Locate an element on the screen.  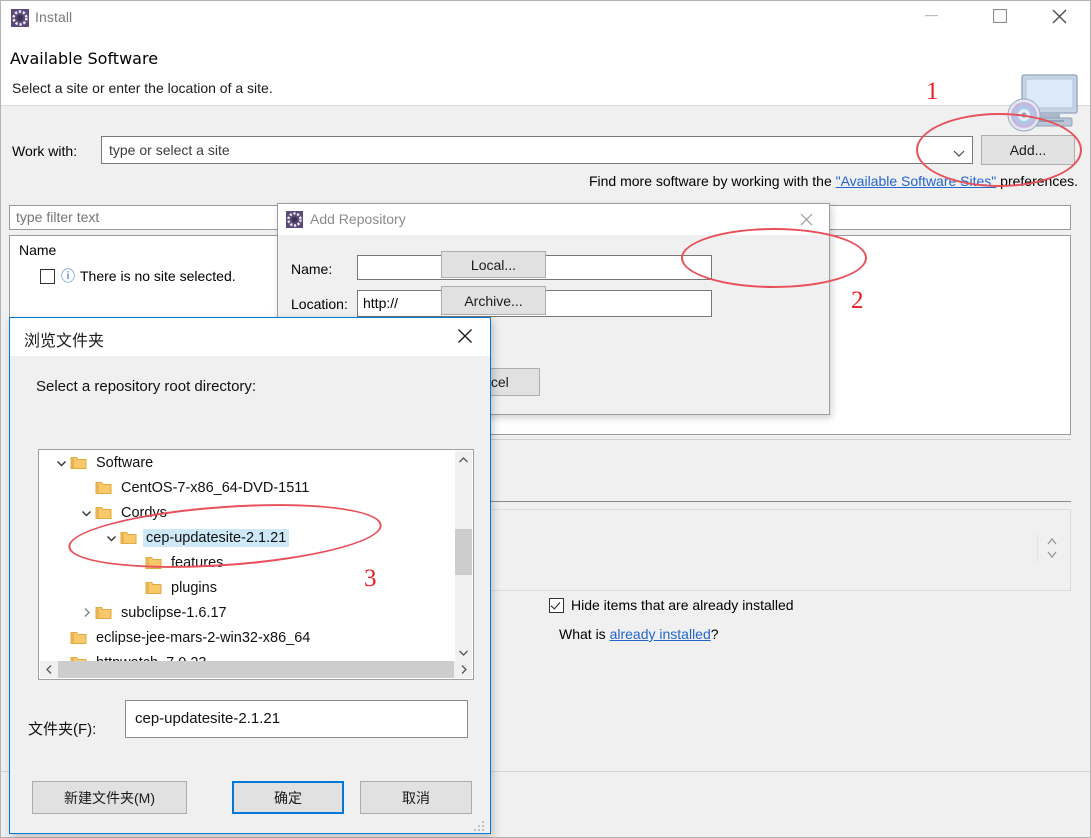
what-is-suffix: ? is located at coordinates (714, 634).